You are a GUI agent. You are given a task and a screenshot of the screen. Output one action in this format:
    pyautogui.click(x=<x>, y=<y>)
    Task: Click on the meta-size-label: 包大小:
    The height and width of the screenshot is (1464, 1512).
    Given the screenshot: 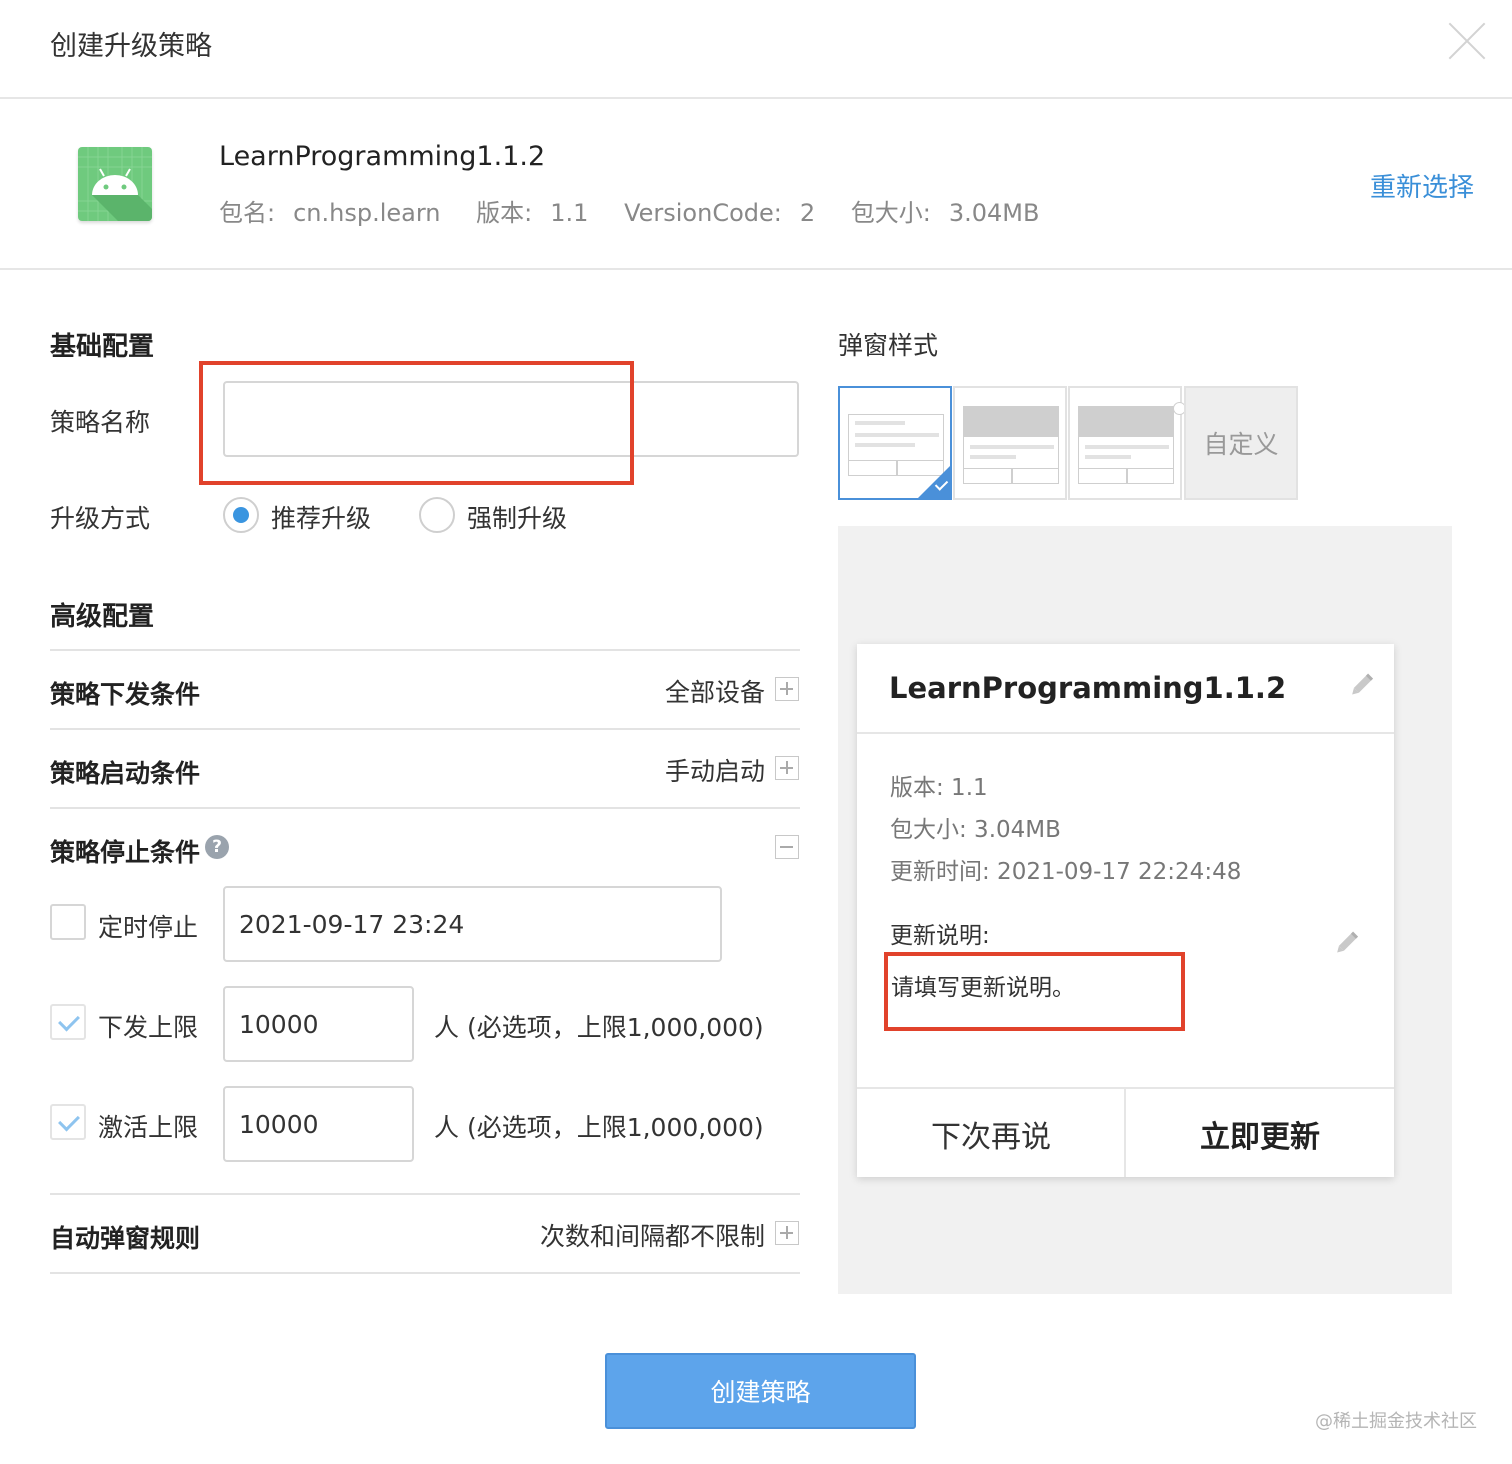 What is the action you would take?
    pyautogui.click(x=890, y=213)
    